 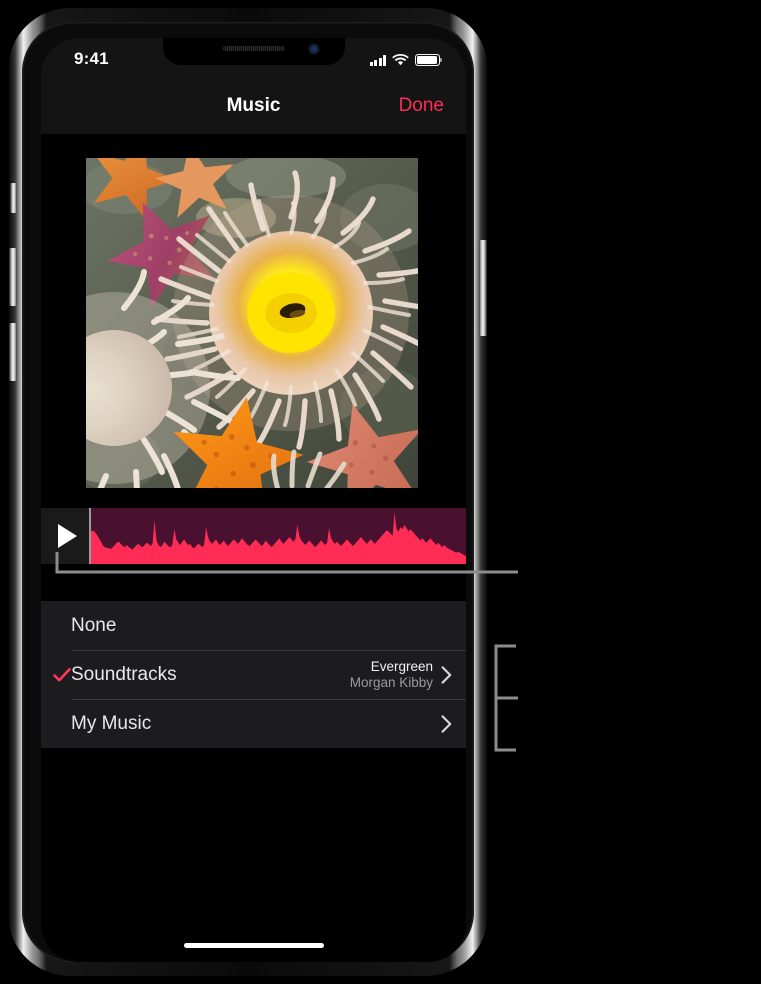 I want to click on option-label: My Music, so click(x=111, y=723).